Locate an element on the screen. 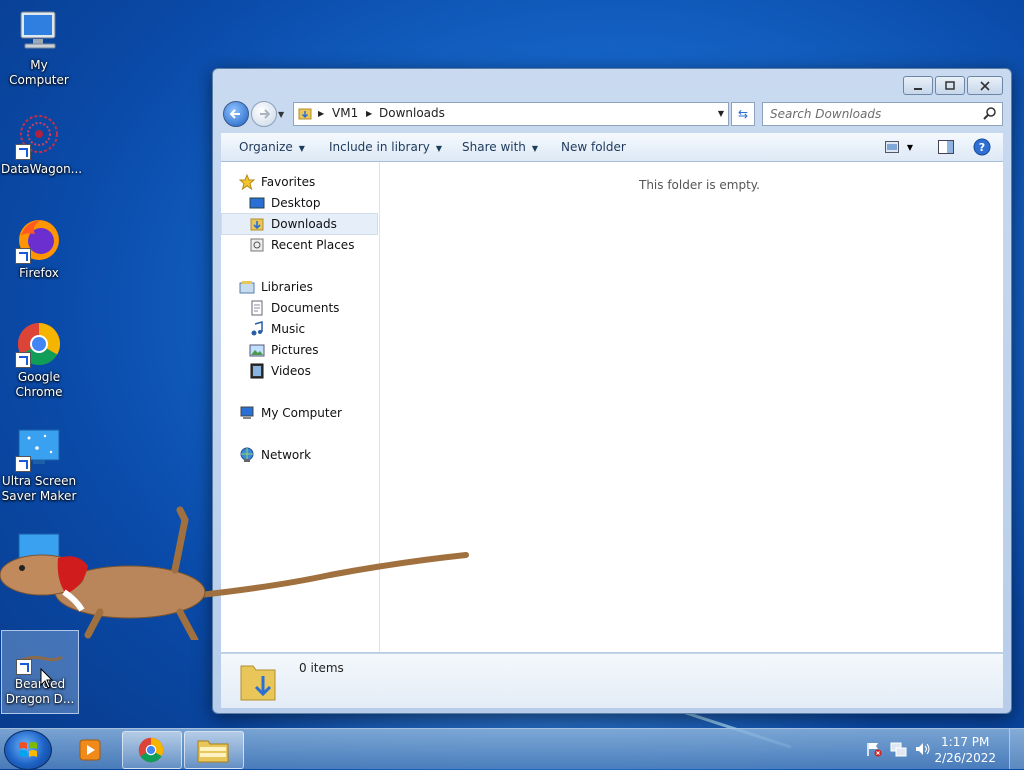 The image size is (1024, 770). maximize-icon is located at coordinates (950, 85).